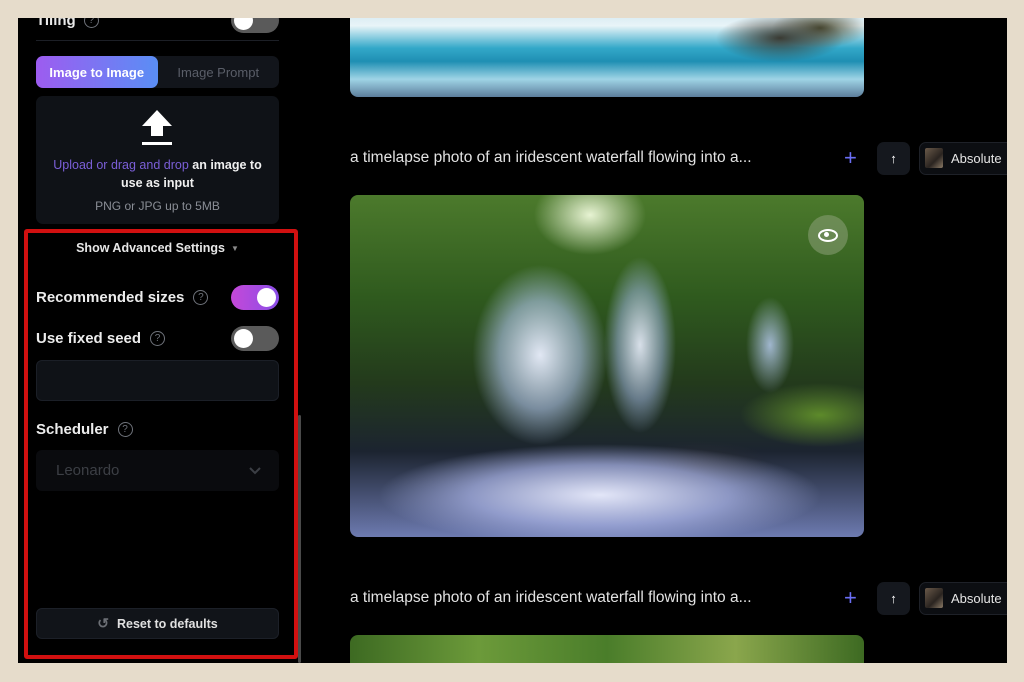 The height and width of the screenshot is (682, 1024). What do you see at coordinates (157, 40) in the screenshot?
I see `divider` at bounding box center [157, 40].